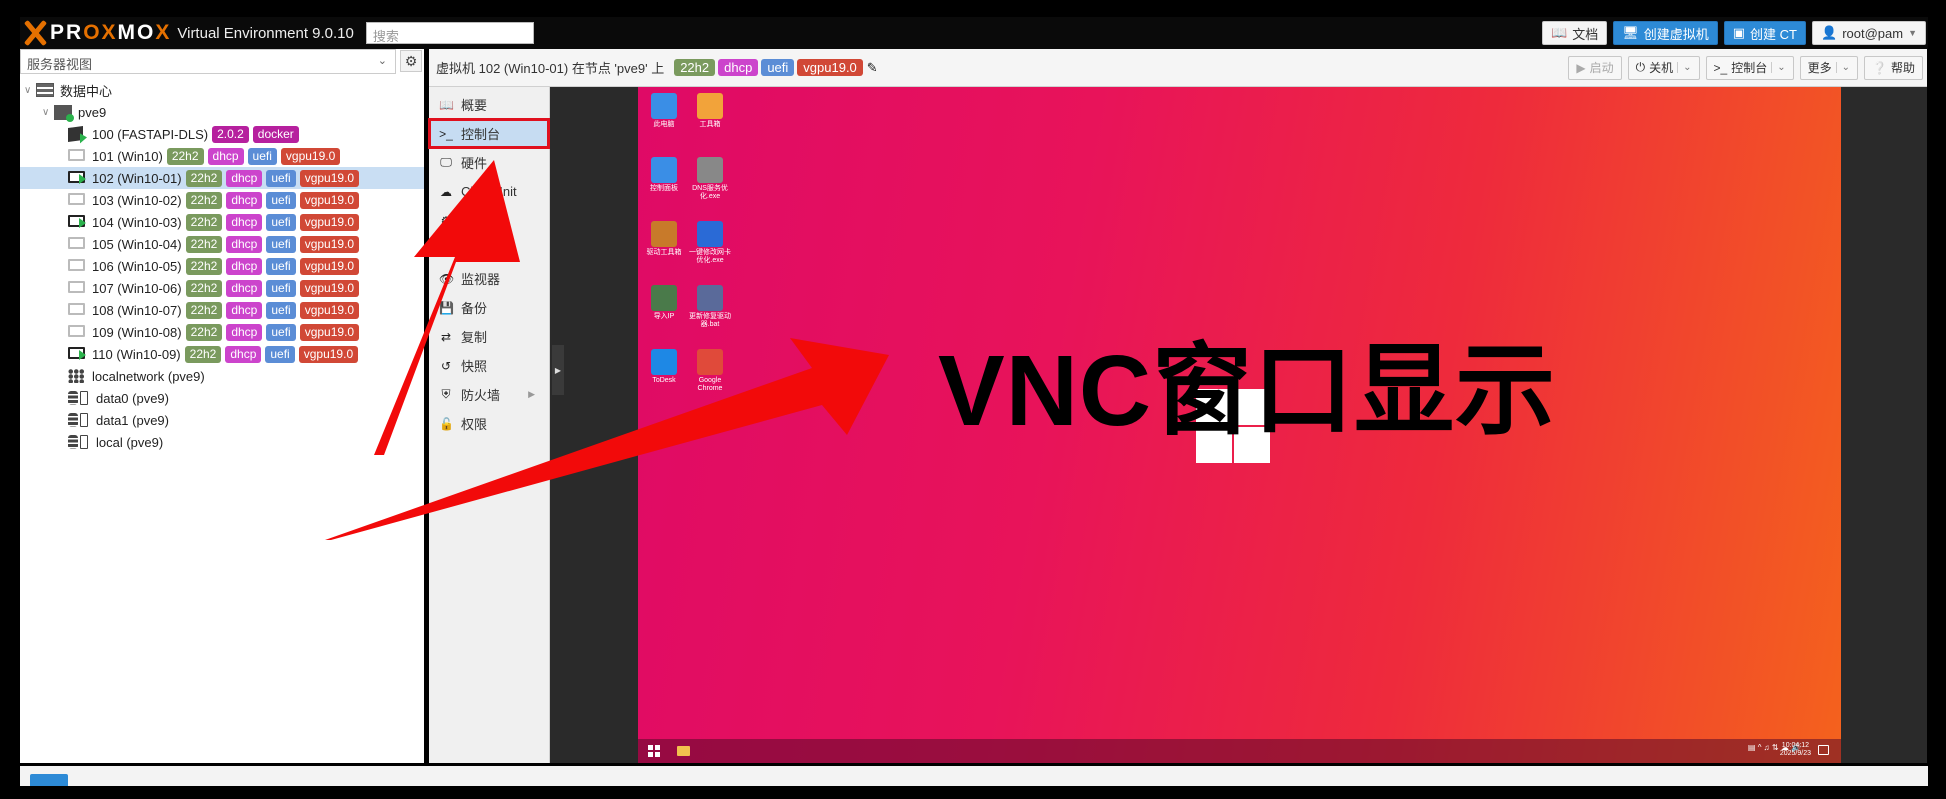  What do you see at coordinates (449, 33) in the screenshot?
I see `search-input: 搜索` at bounding box center [449, 33].